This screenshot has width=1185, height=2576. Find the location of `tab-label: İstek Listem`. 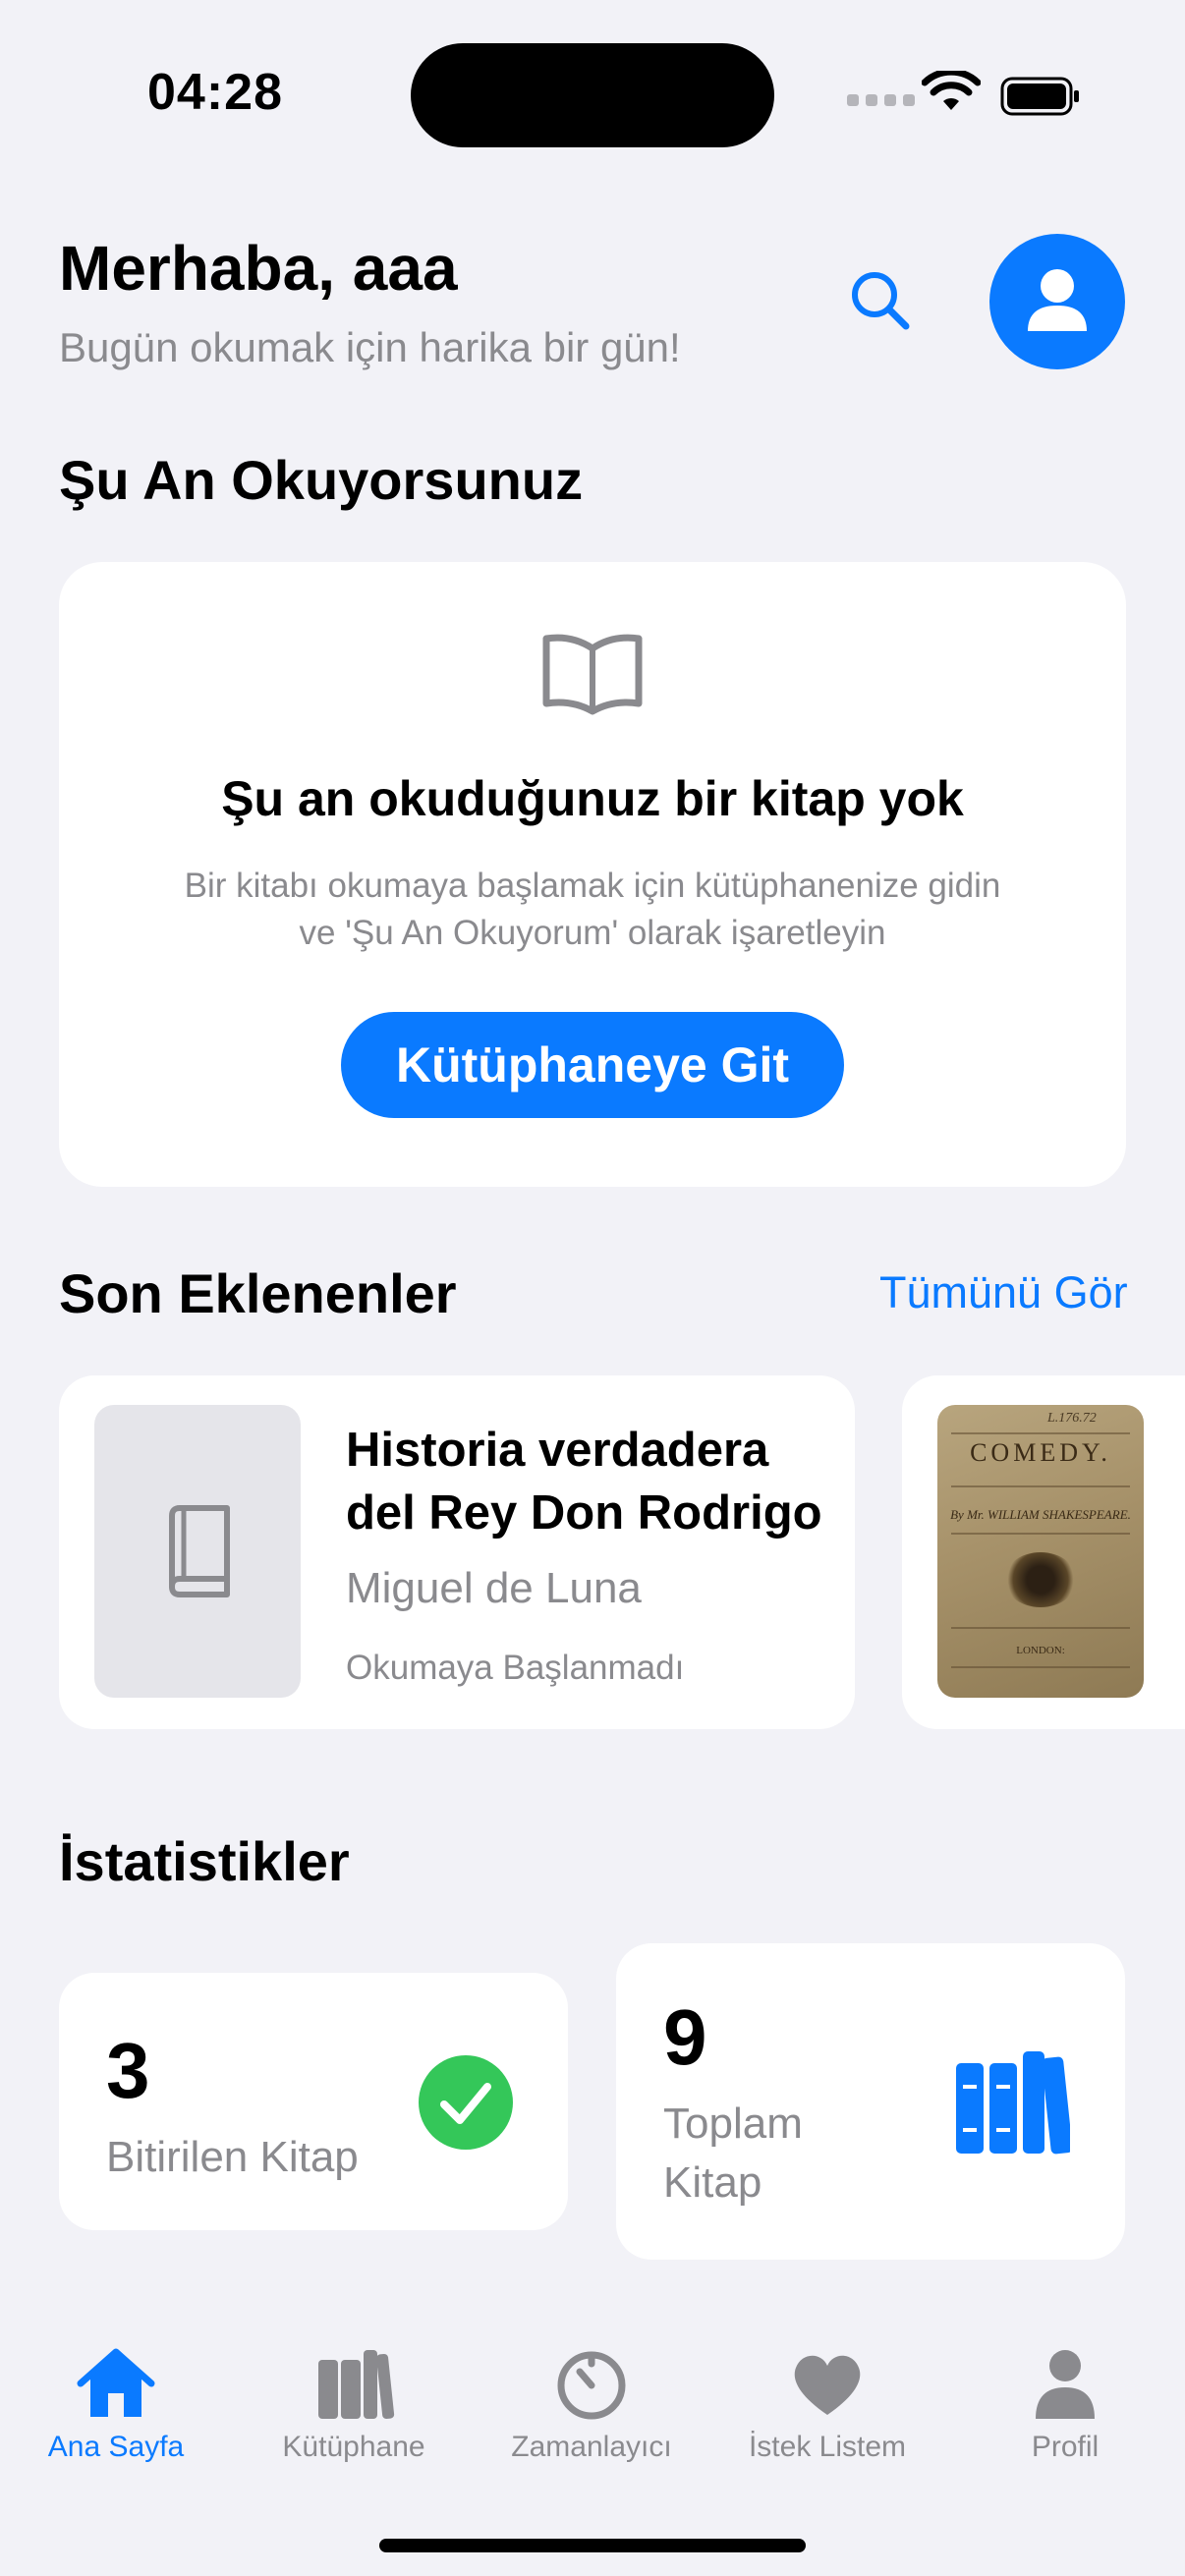

tab-label: İstek Listem is located at coordinates (828, 2447).